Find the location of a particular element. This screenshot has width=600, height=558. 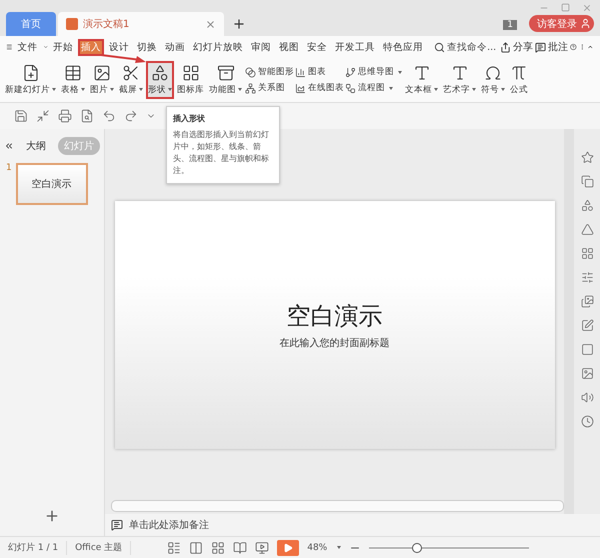

grid-view-icon is located at coordinates (218, 547).